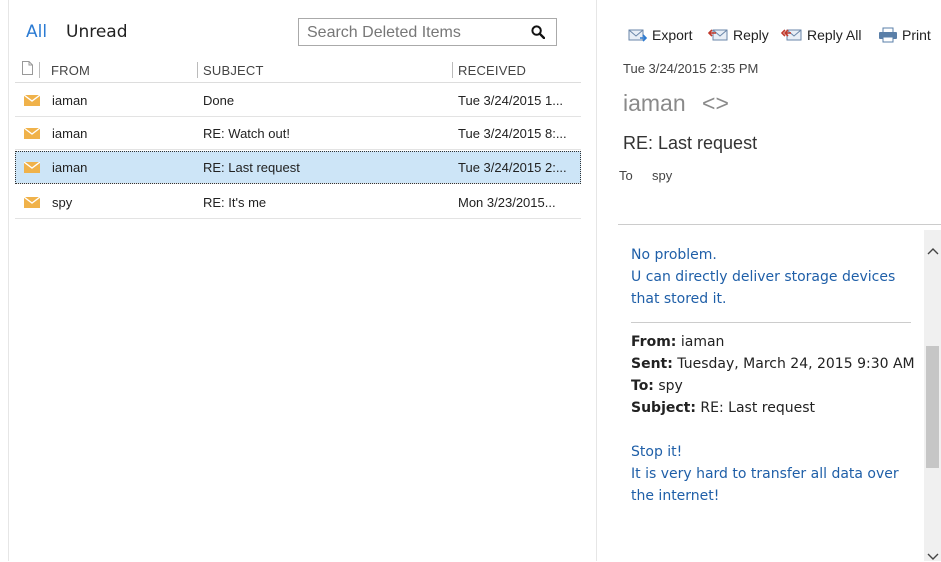 This screenshot has width=941, height=562. Describe the element at coordinates (8, 280) in the screenshot. I see `left-pane-border` at that location.